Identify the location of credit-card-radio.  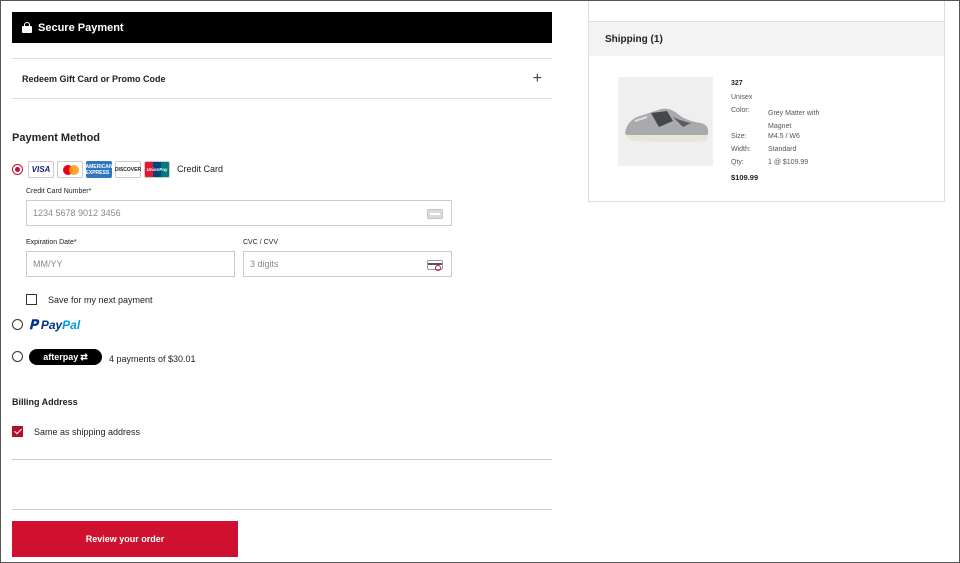
(17, 169).